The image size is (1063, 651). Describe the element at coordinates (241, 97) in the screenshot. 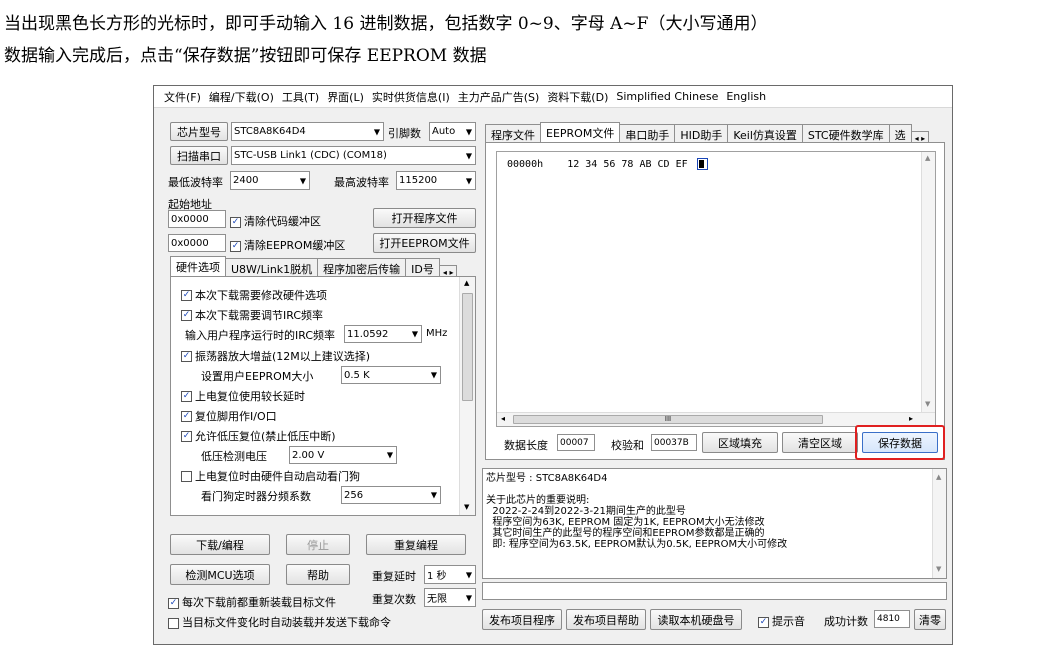

I see `menu-program: 编程/下载(O)` at that location.